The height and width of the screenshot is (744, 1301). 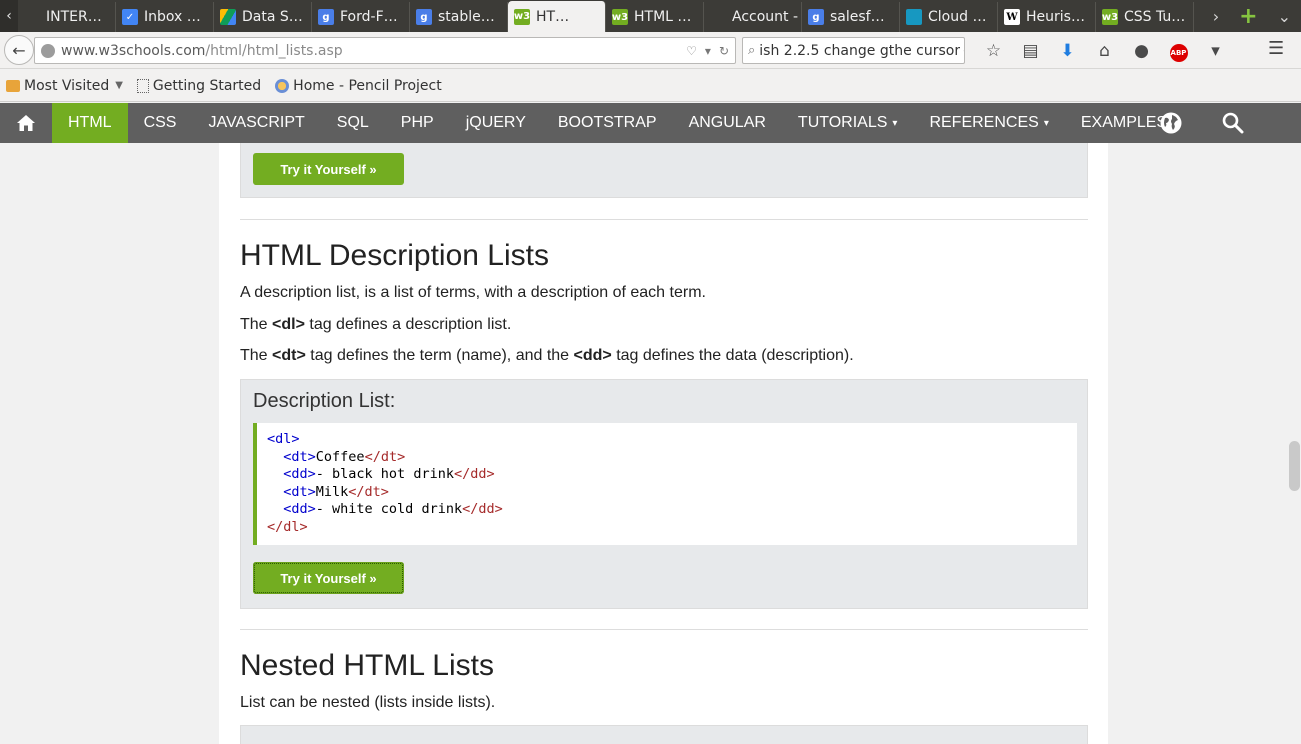 What do you see at coordinates (1141, 51) in the screenshot?
I see `chat-icon: ●` at bounding box center [1141, 51].